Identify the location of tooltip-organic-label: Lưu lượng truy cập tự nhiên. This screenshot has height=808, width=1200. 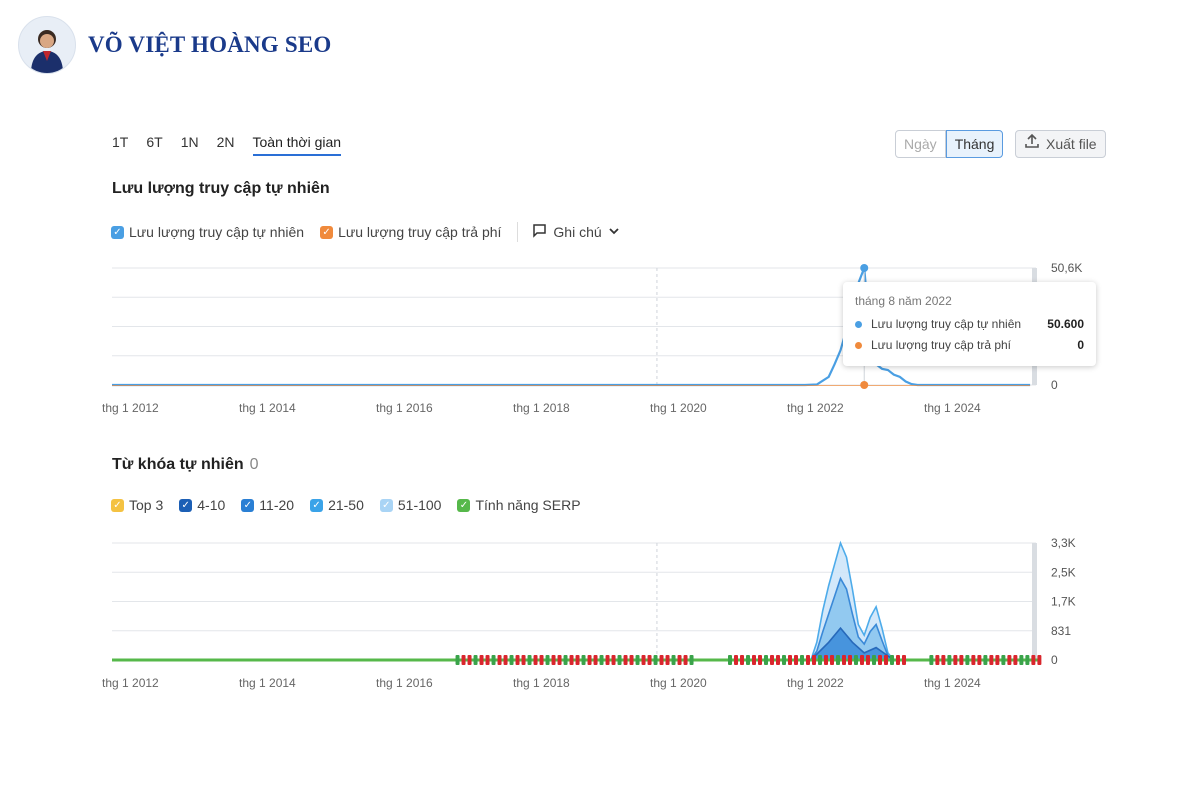
(946, 324).